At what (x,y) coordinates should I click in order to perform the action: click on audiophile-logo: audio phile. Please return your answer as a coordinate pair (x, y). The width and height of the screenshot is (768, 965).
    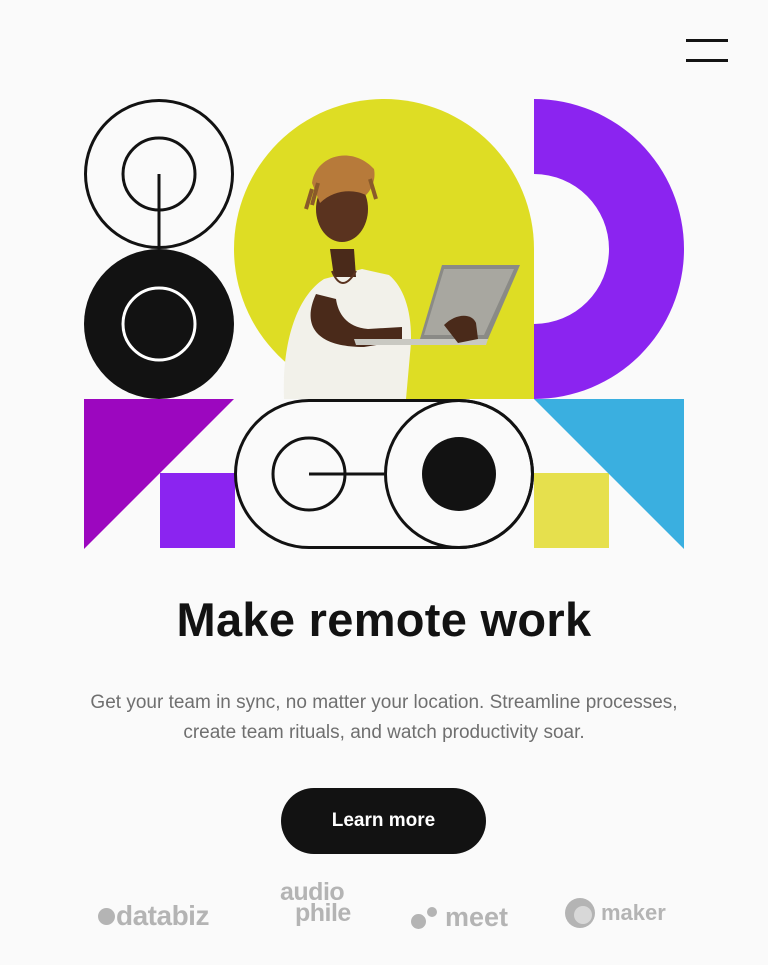
    Looking at the image, I should click on (315, 903).